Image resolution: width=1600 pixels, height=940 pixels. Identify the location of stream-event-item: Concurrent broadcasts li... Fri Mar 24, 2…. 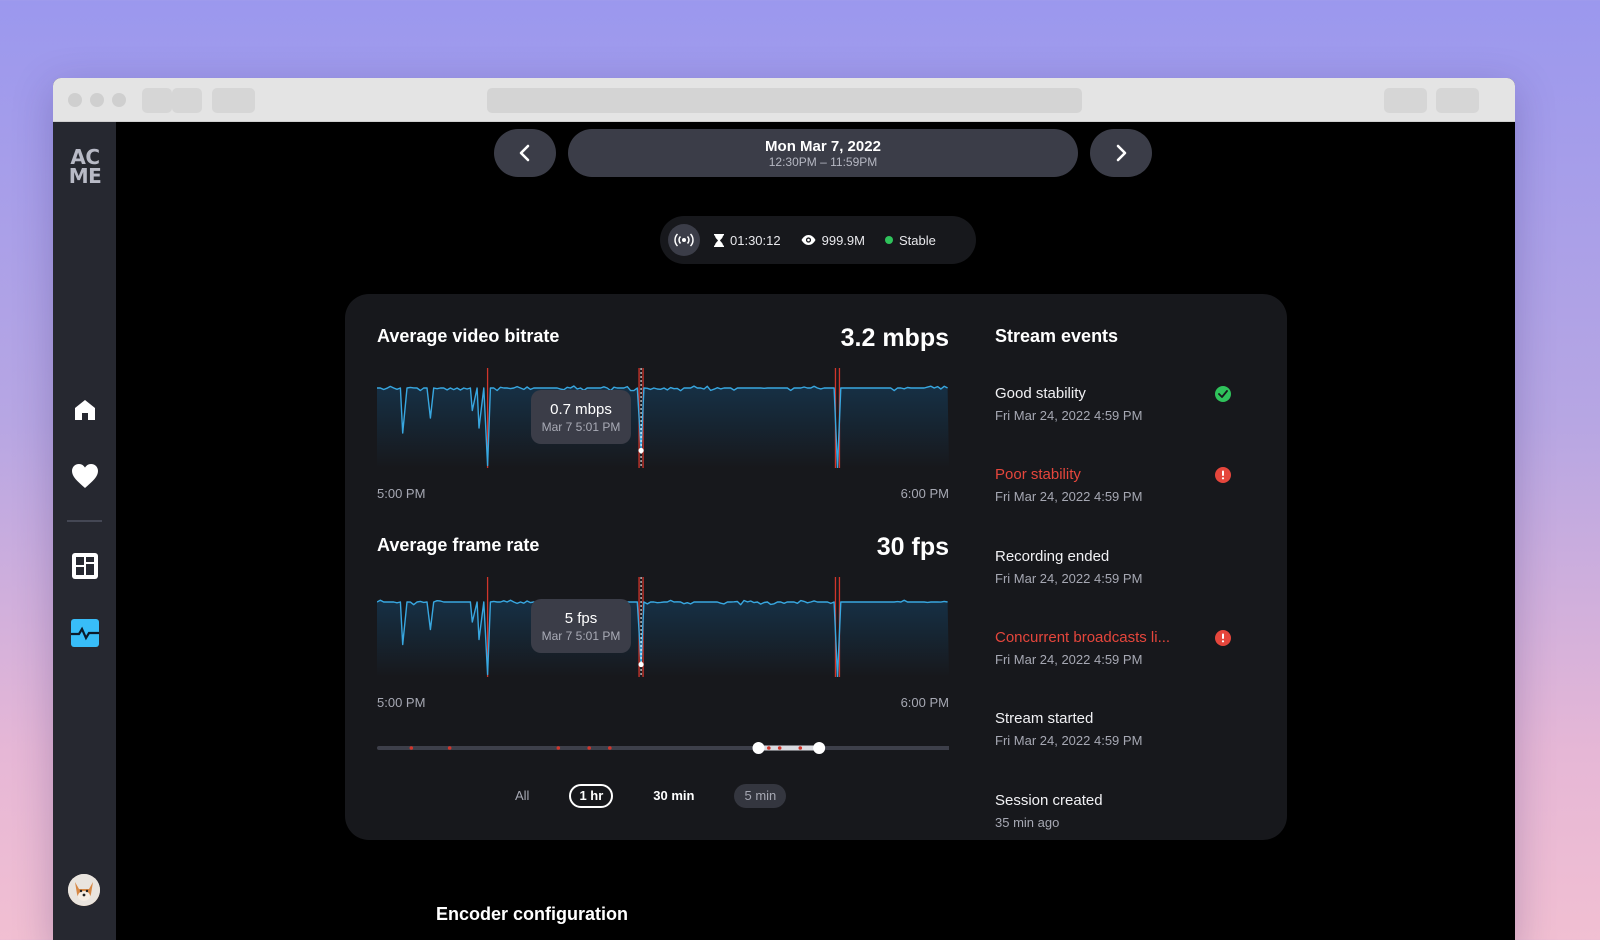
(1120, 653).